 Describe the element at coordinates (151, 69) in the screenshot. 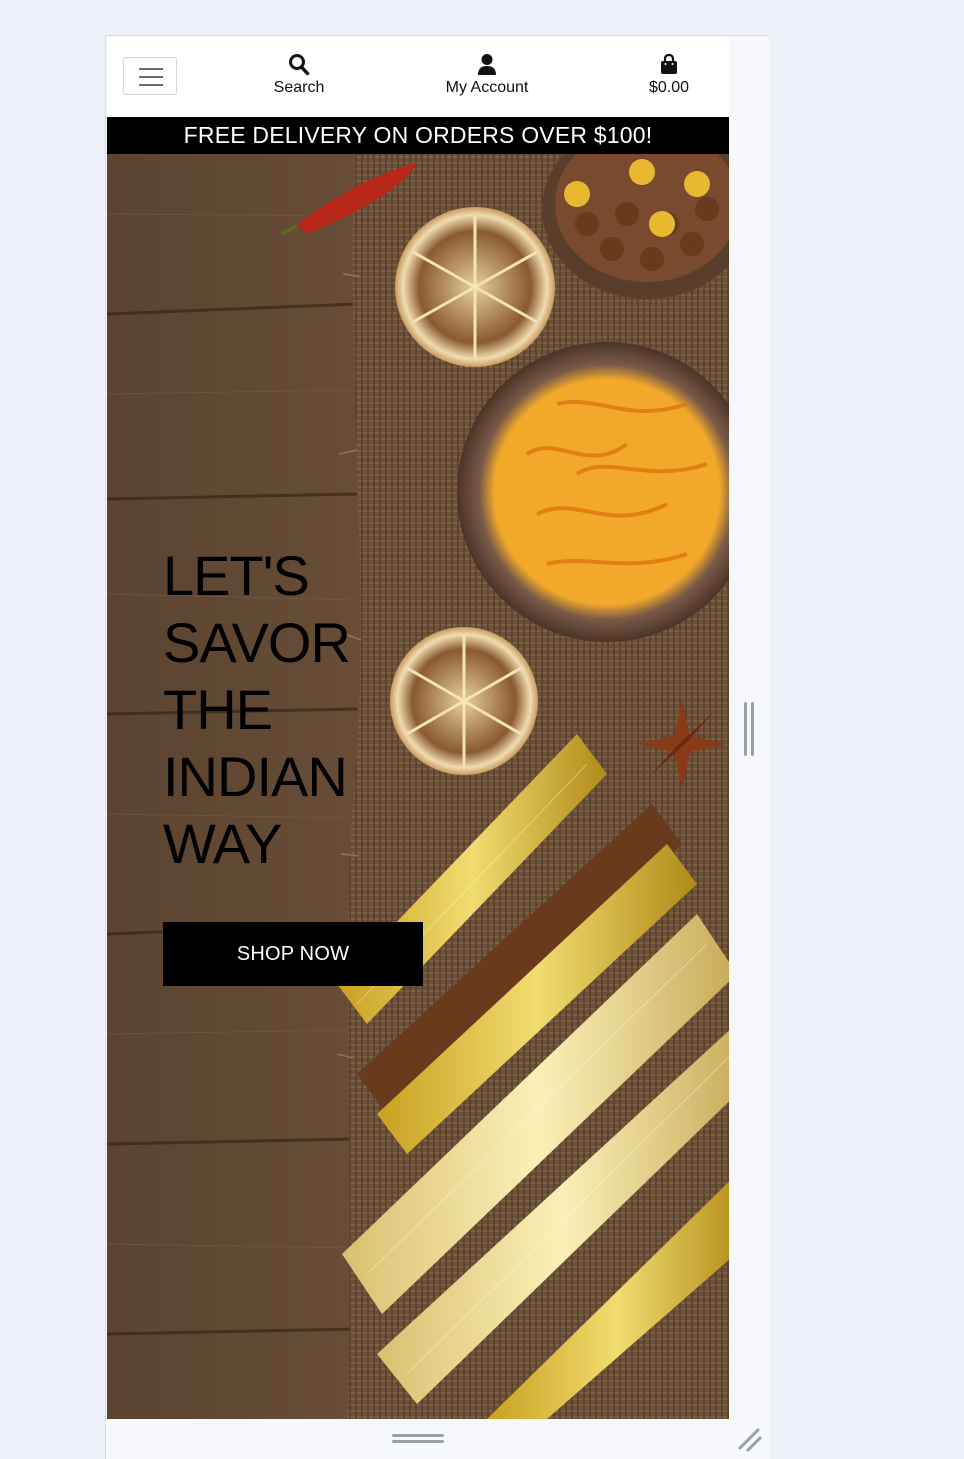

I see `hamburger-menu-icon` at that location.